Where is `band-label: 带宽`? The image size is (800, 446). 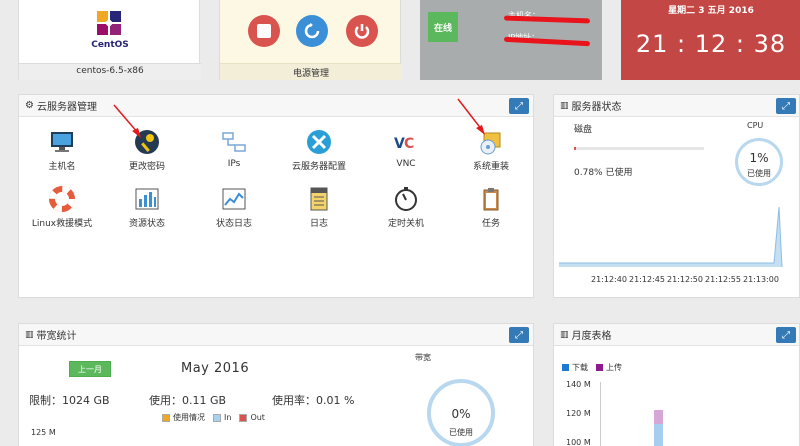
band-label: 带宽 is located at coordinates (423, 357).